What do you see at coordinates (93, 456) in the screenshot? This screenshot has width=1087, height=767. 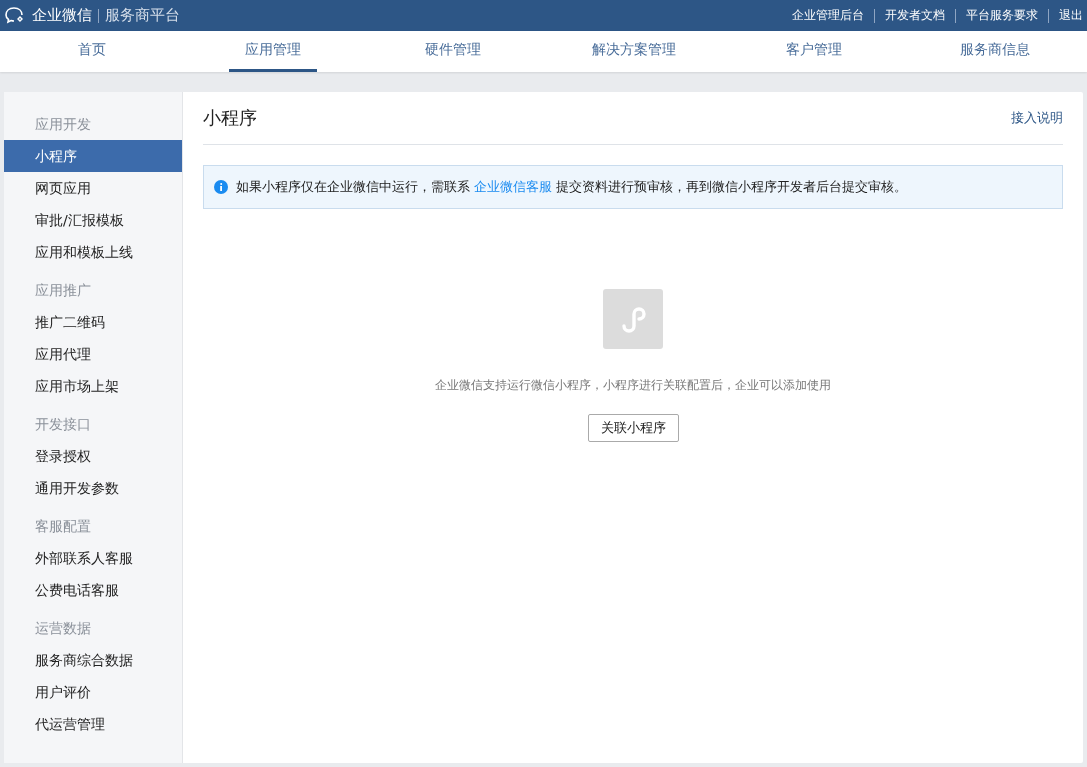 I see `sidebar-item: 登录授权` at bounding box center [93, 456].